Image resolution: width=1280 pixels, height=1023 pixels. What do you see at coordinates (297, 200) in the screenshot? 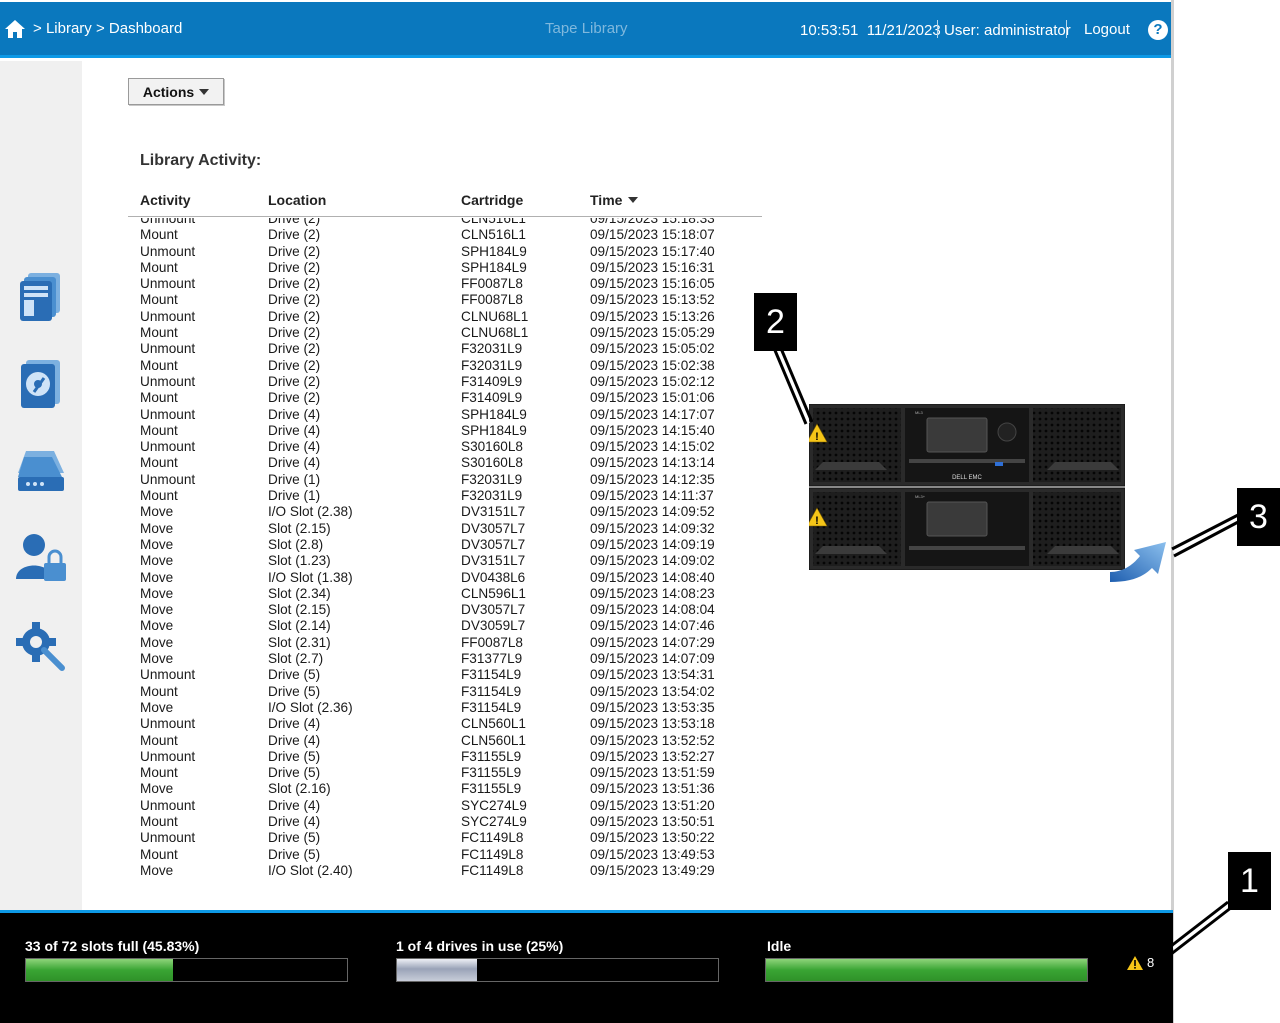
I see `column-location: Location` at bounding box center [297, 200].